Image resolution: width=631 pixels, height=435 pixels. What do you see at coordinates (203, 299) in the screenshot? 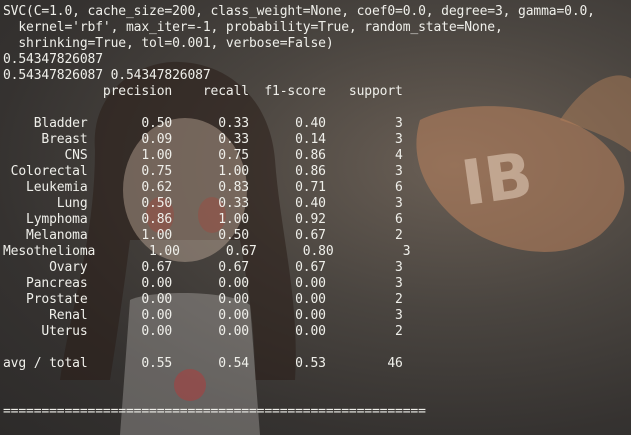
I see `report-row-prostate: Prostate 0.00 0.00 0.00 2` at bounding box center [203, 299].